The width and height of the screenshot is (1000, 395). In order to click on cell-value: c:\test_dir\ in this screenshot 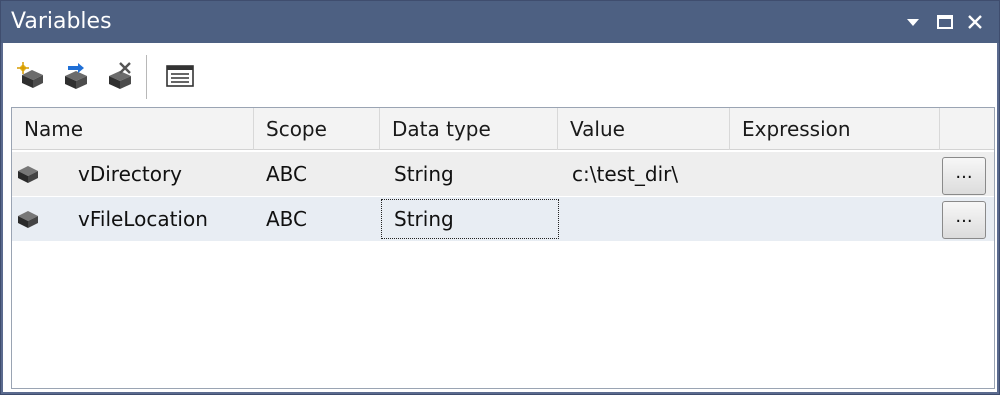, I will do `click(625, 174)`.